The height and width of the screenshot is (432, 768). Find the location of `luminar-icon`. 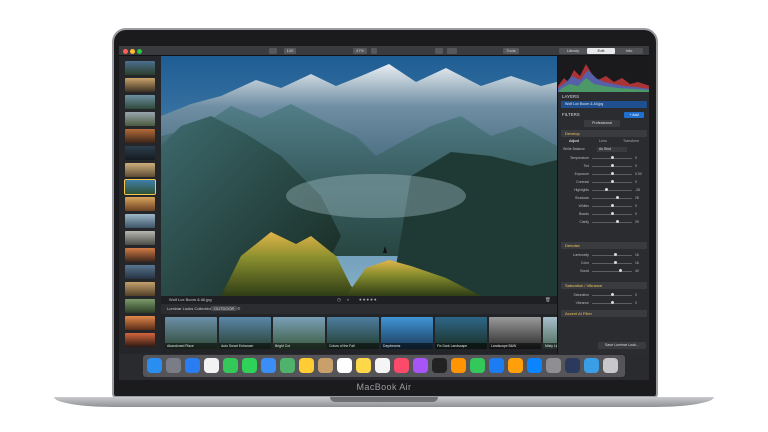

luminar-icon is located at coordinates (572, 365).